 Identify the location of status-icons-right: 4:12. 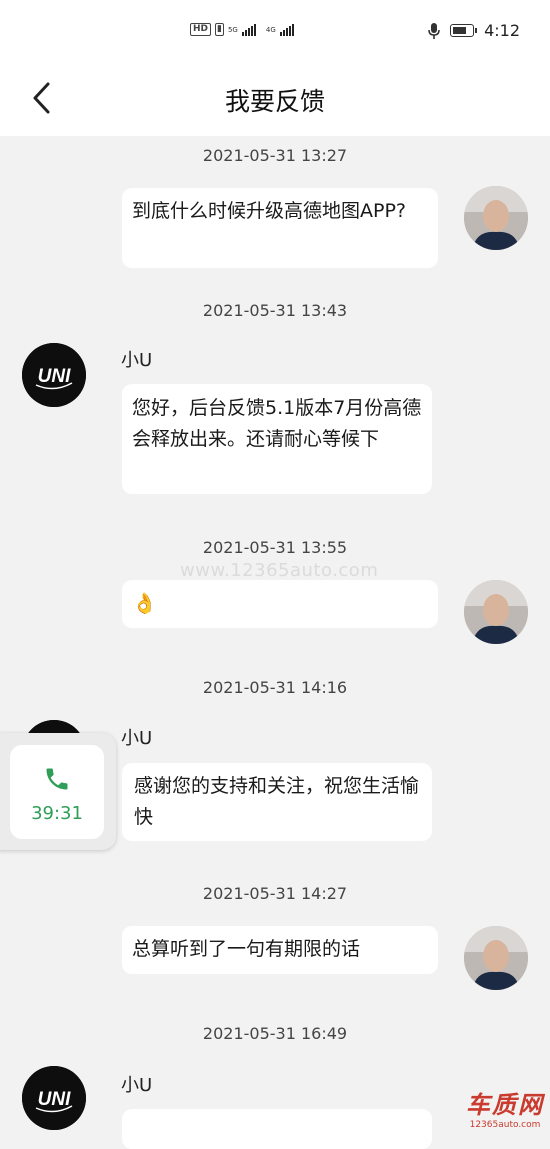
(474, 30).